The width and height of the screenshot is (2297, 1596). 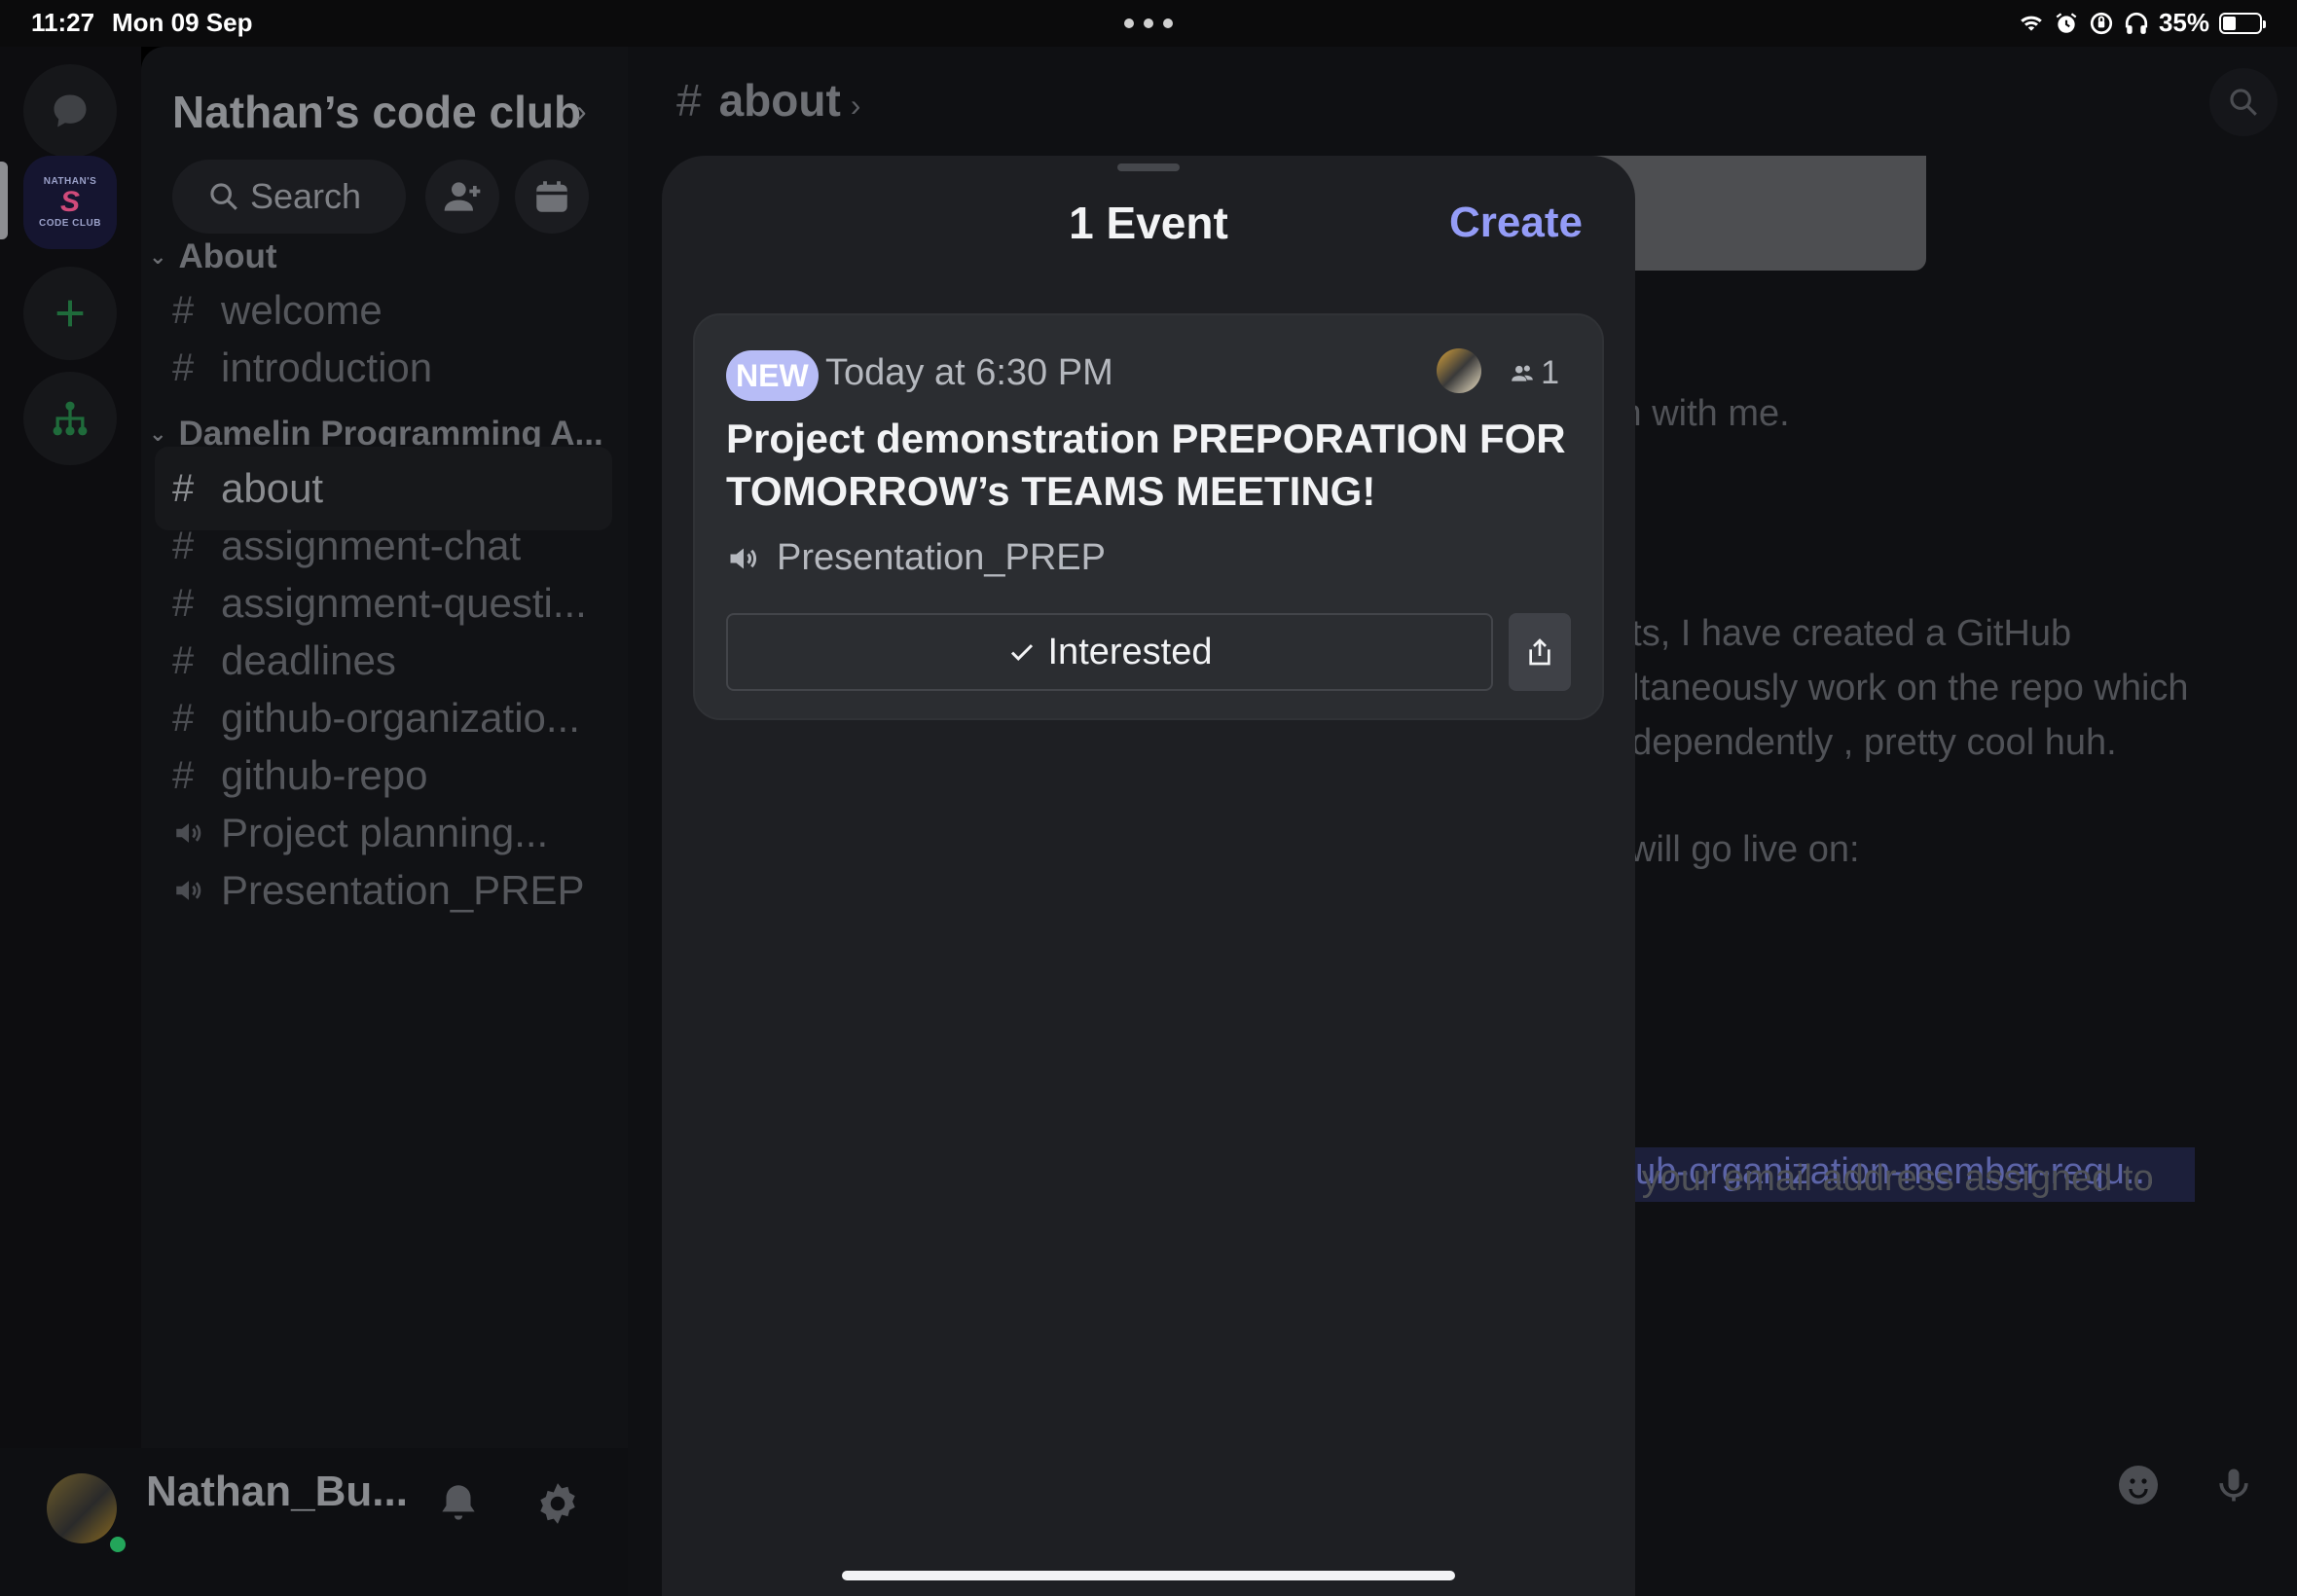 I want to click on search-button: Search, so click(x=289, y=197).